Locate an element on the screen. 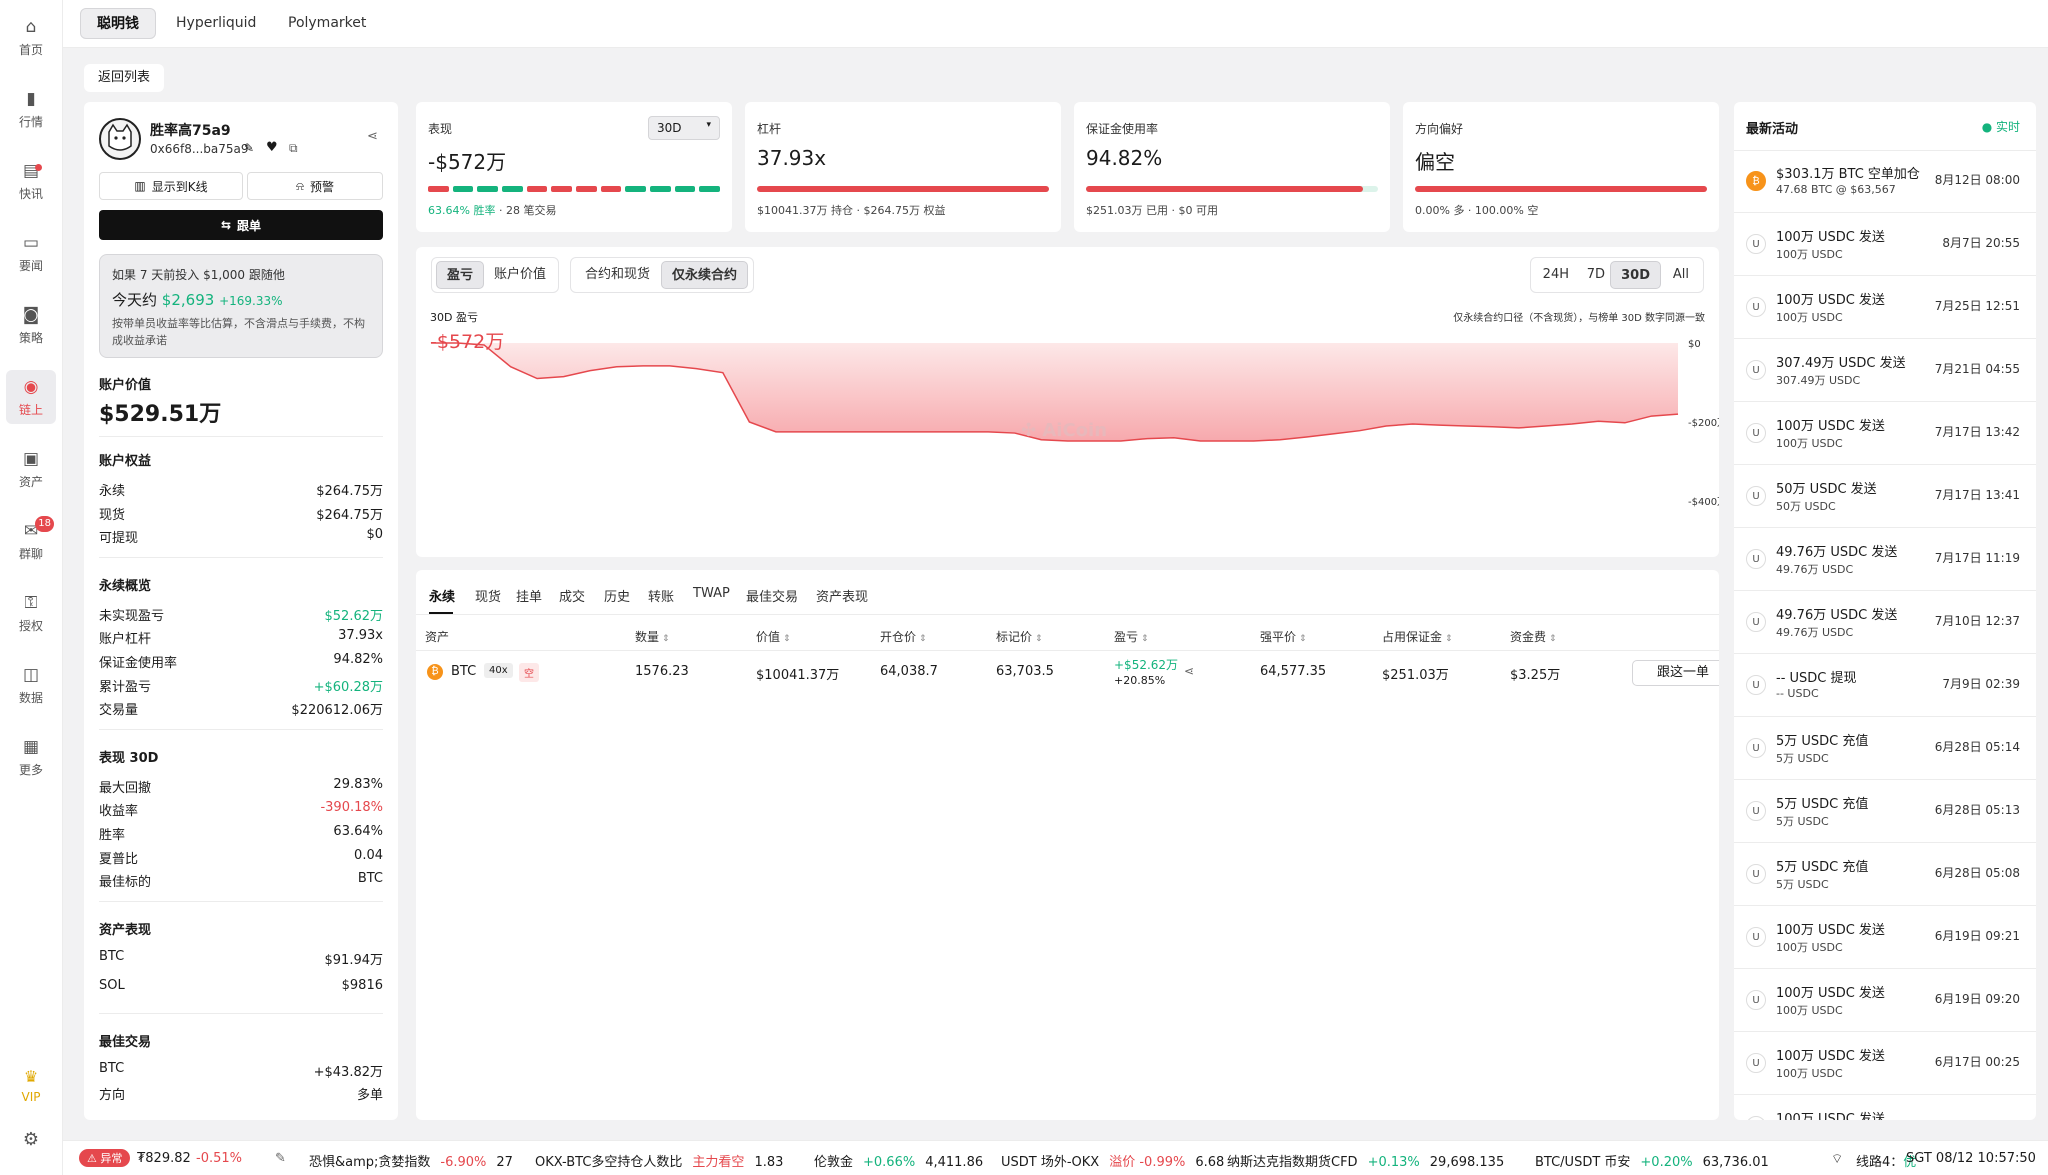 This screenshot has height=1175, width=2048. copy-icon: ⧉ is located at coordinates (293, 148).